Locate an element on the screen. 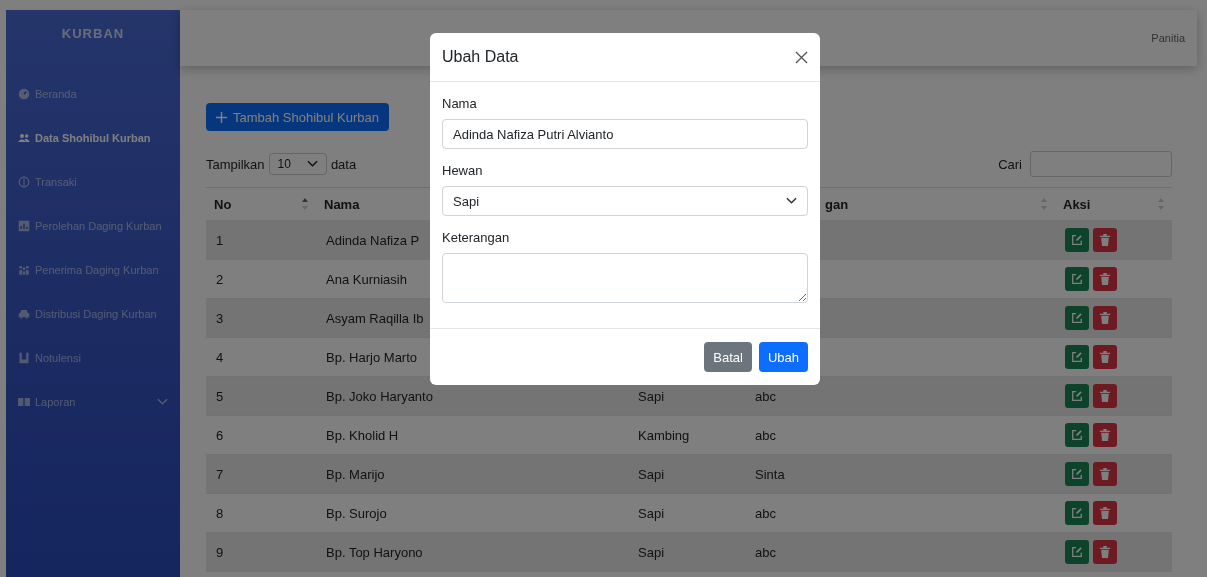 The height and width of the screenshot is (577, 1207). field-label: Keterangan is located at coordinates (476, 237).